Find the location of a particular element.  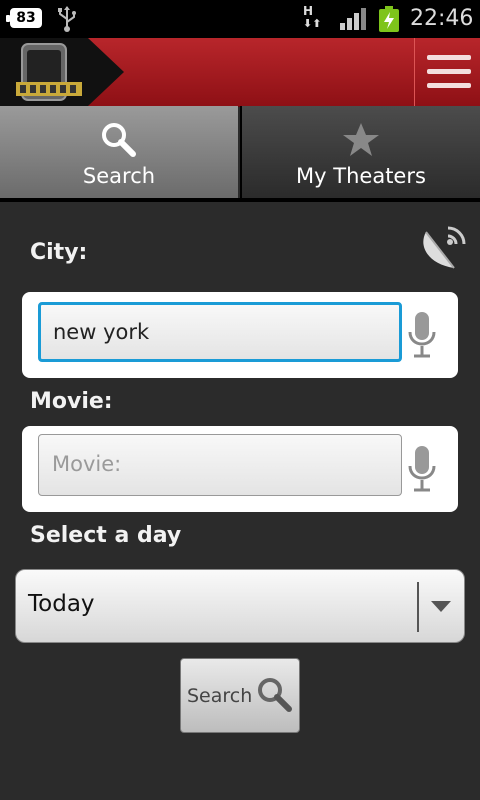

network-type-indicator: H ⬇⬆ is located at coordinates (315, 19).